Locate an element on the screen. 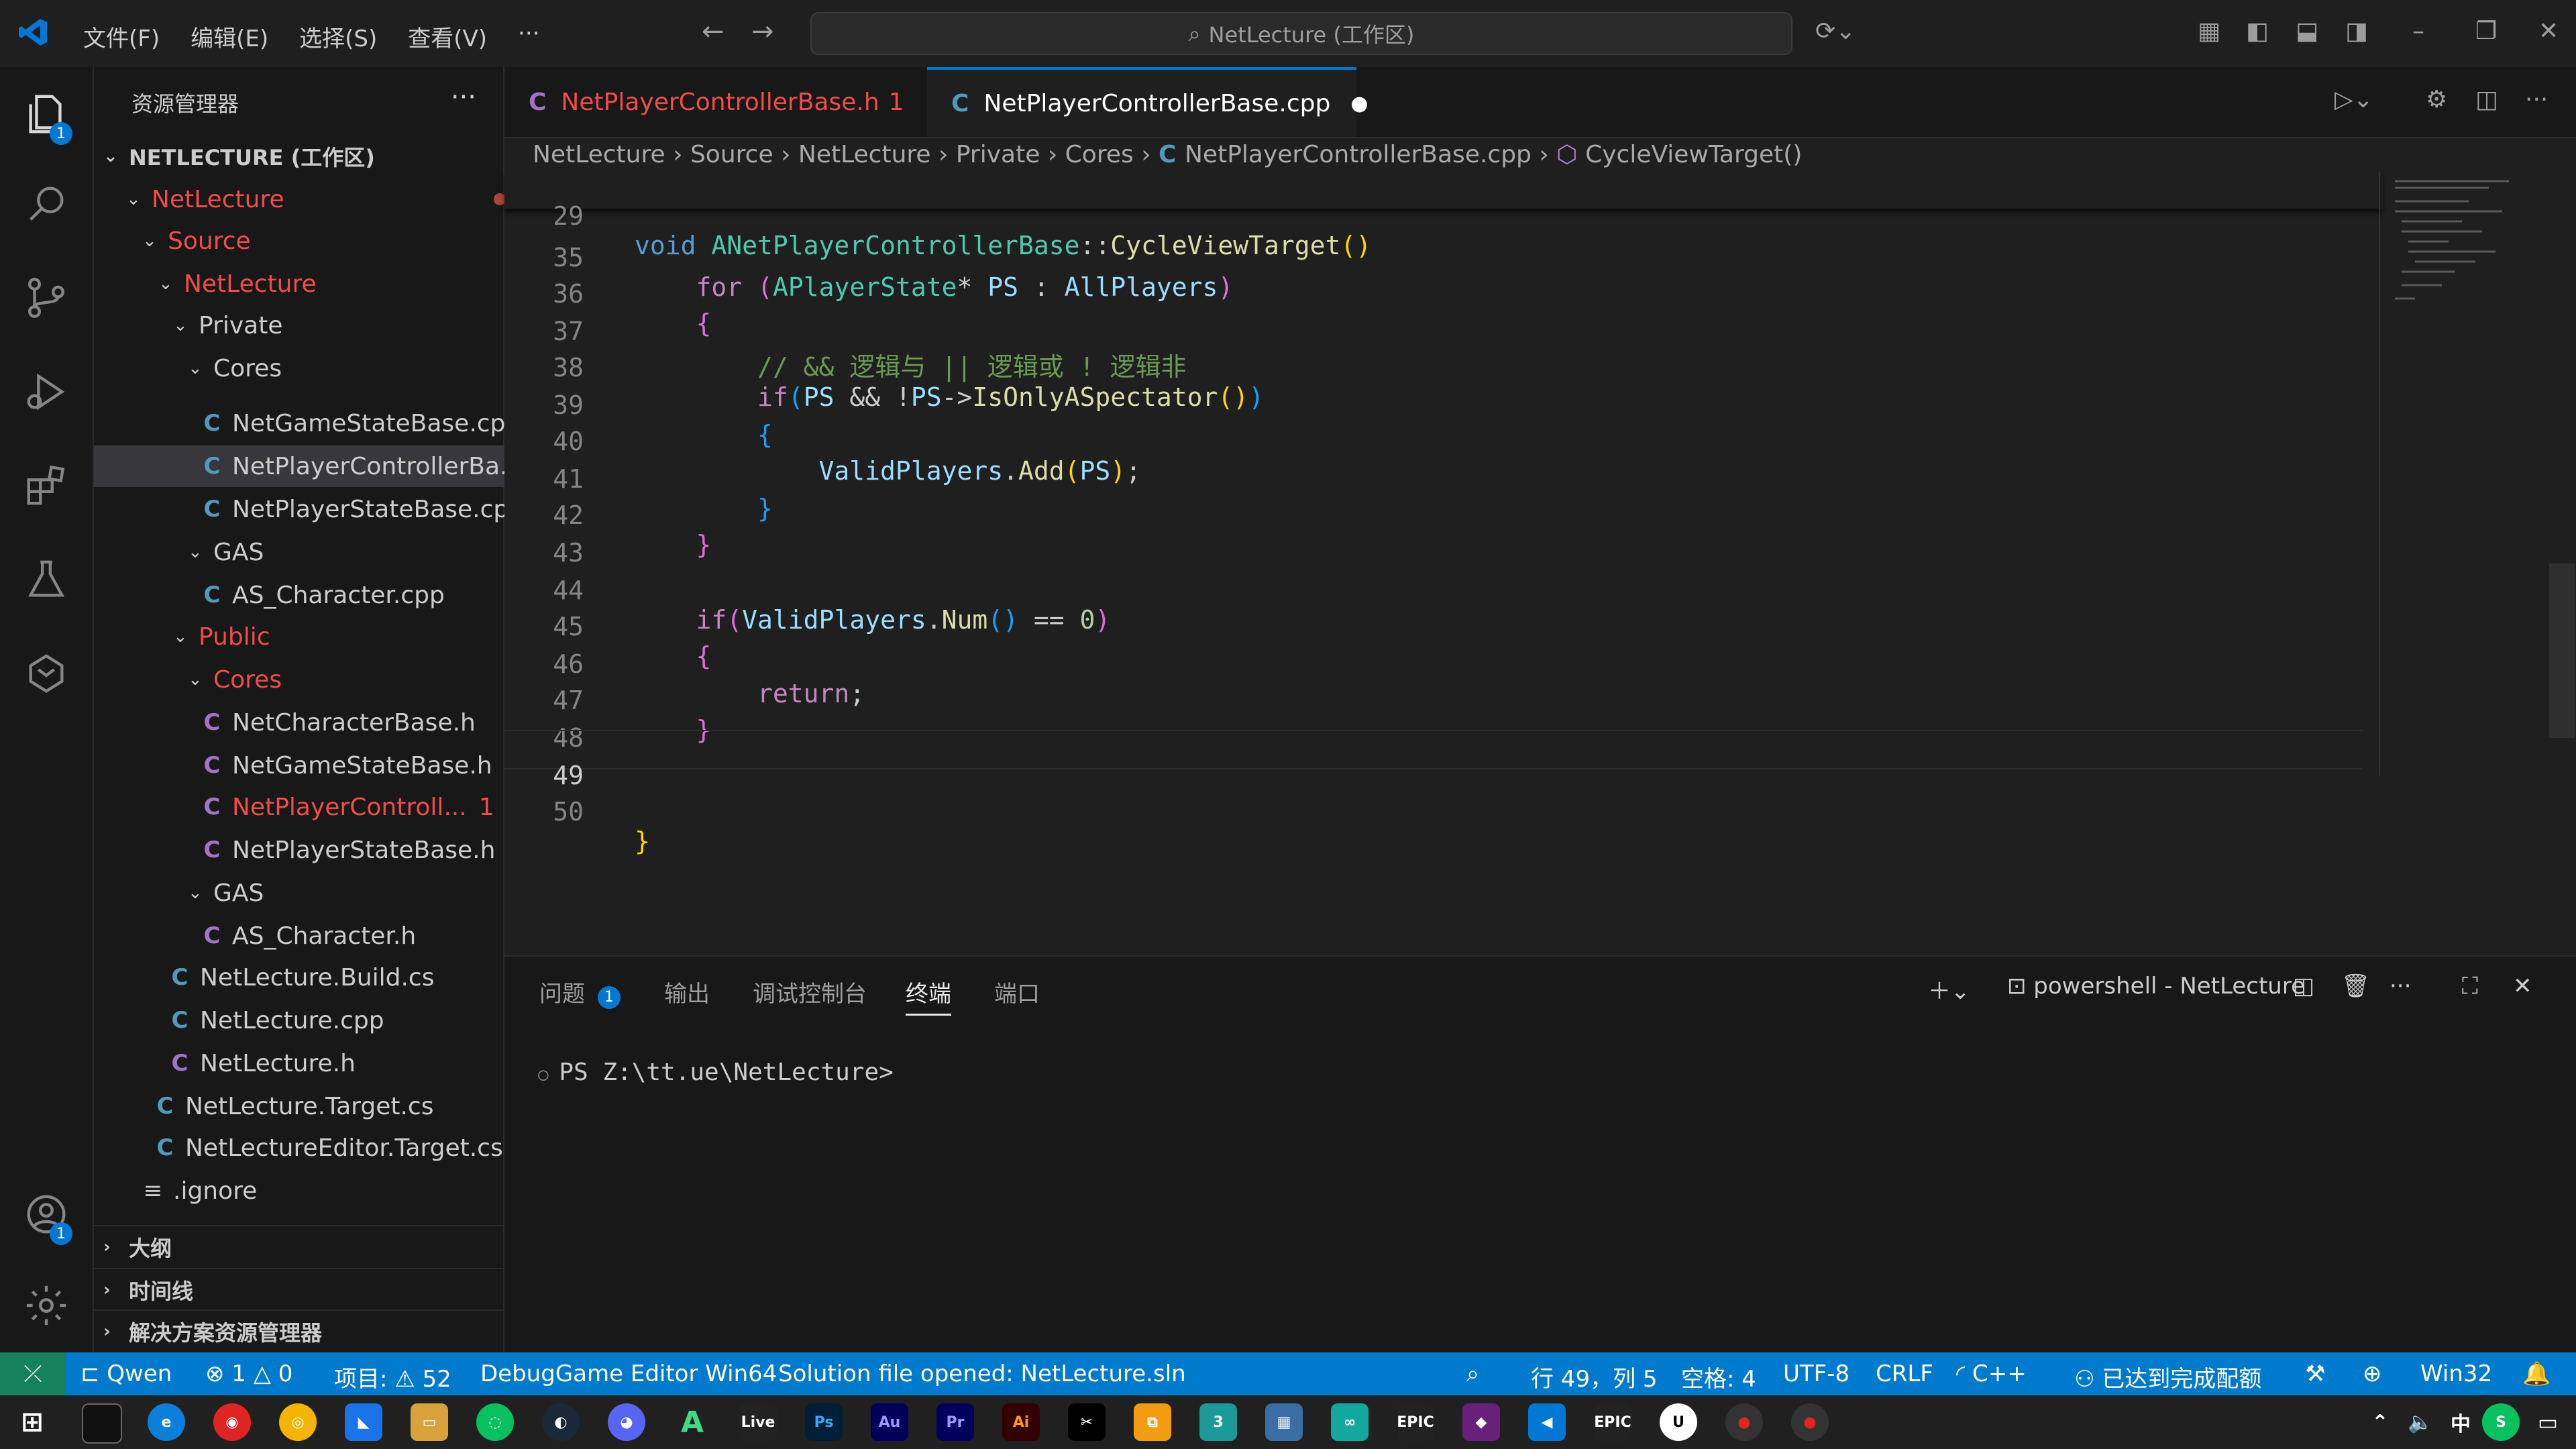 The image size is (2576, 1449). solution-explorer-section: › 解决方案资源管理器 is located at coordinates (303, 1330).